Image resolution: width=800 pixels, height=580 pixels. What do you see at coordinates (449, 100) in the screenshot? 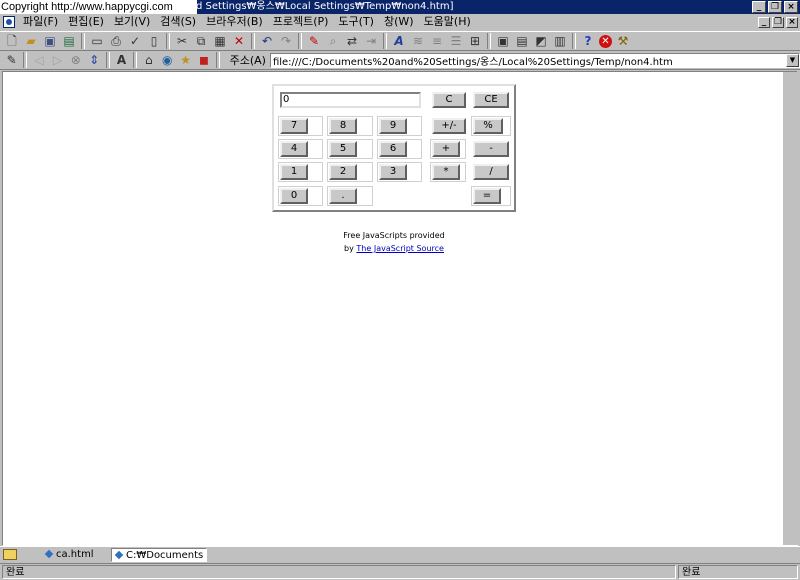
I see `calc-button-c: C` at bounding box center [449, 100].